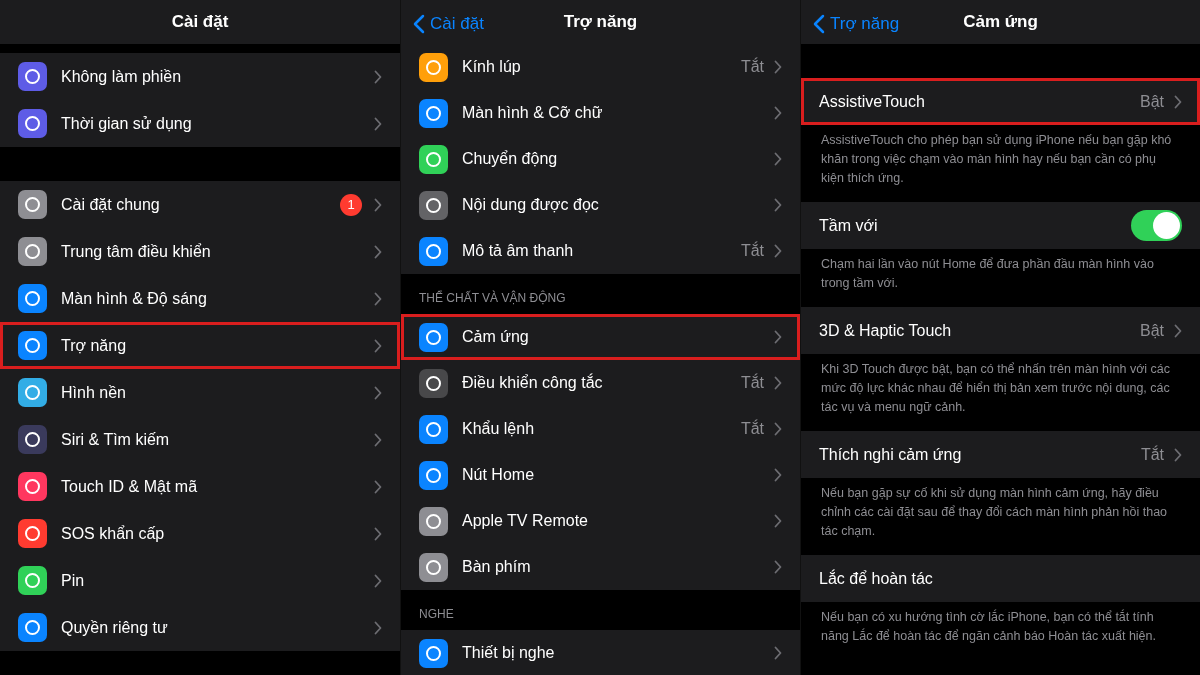 The height and width of the screenshot is (675, 1200). I want to click on nav-title: Trợ năng, so click(600, 22).